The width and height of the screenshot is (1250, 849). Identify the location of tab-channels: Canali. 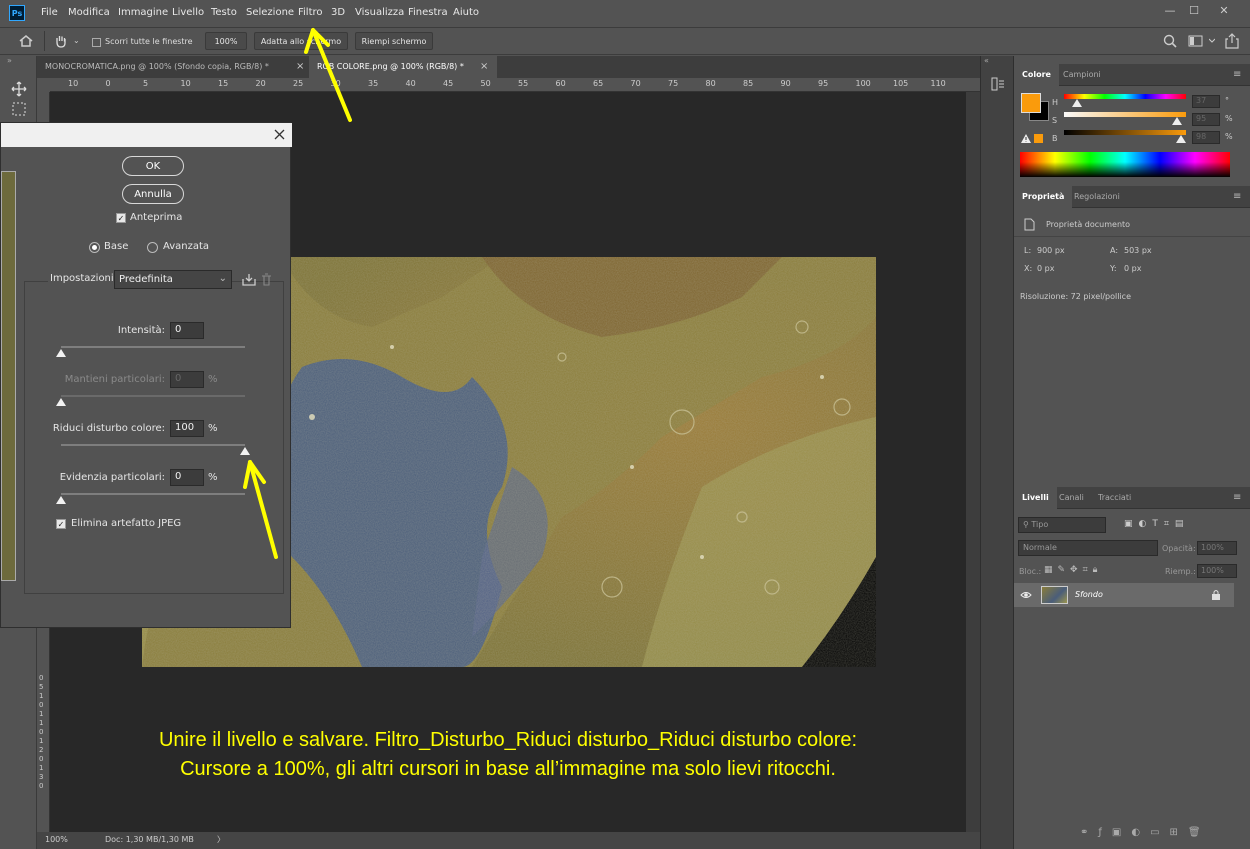
(1071, 498).